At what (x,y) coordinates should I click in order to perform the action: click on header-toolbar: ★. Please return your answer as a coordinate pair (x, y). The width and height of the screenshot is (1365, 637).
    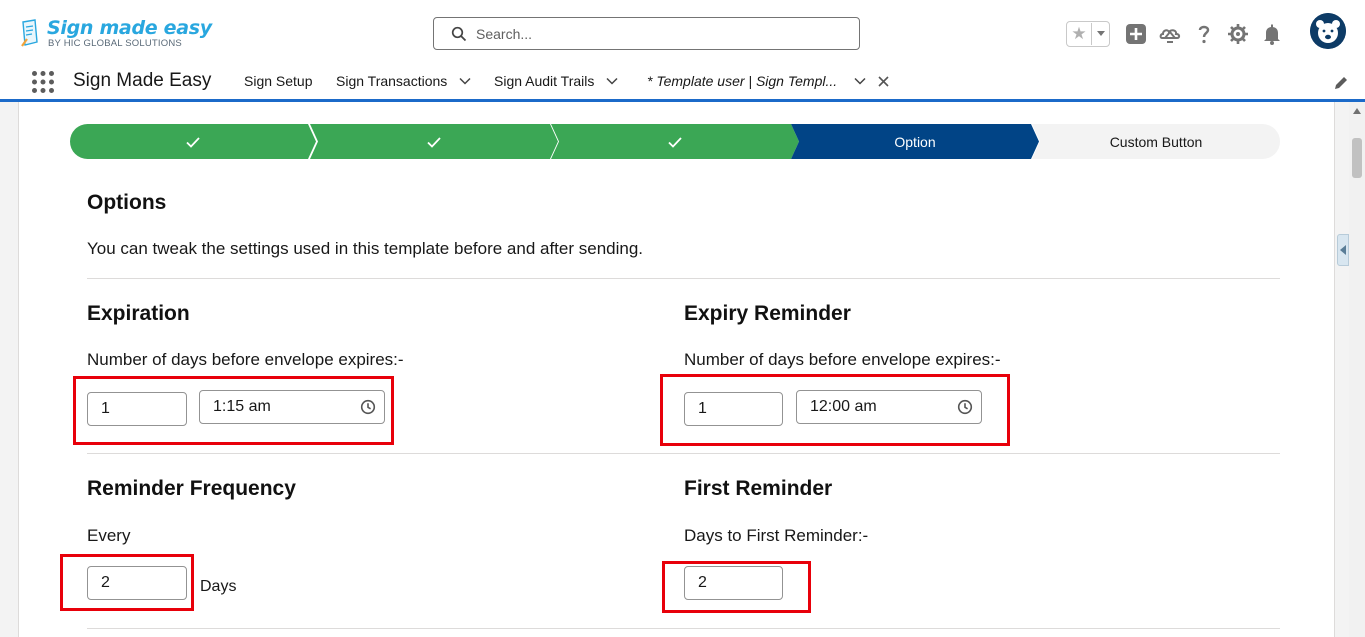
    Looking at the image, I should click on (1180, 34).